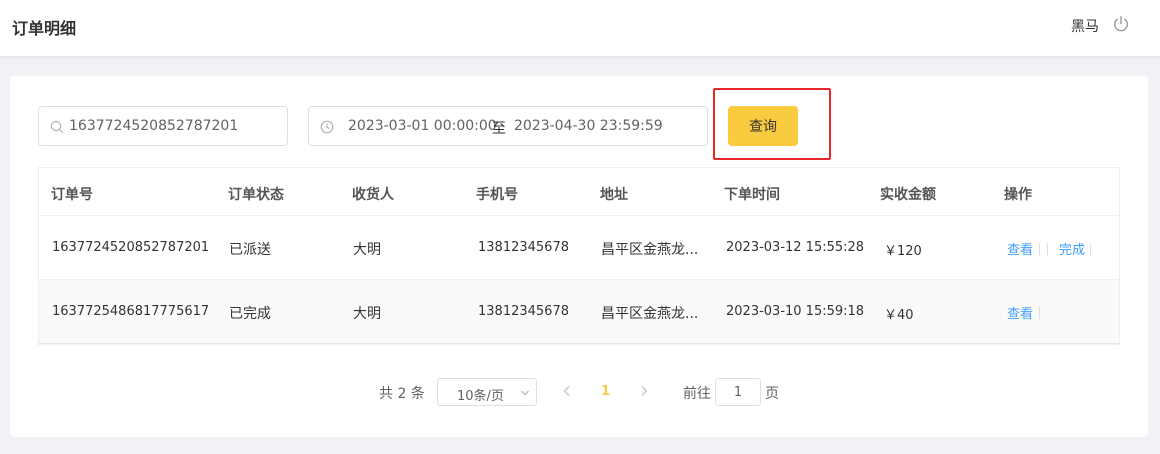 The height and width of the screenshot is (454, 1160). What do you see at coordinates (256, 195) in the screenshot?
I see `column-header-status: 订单状态` at bounding box center [256, 195].